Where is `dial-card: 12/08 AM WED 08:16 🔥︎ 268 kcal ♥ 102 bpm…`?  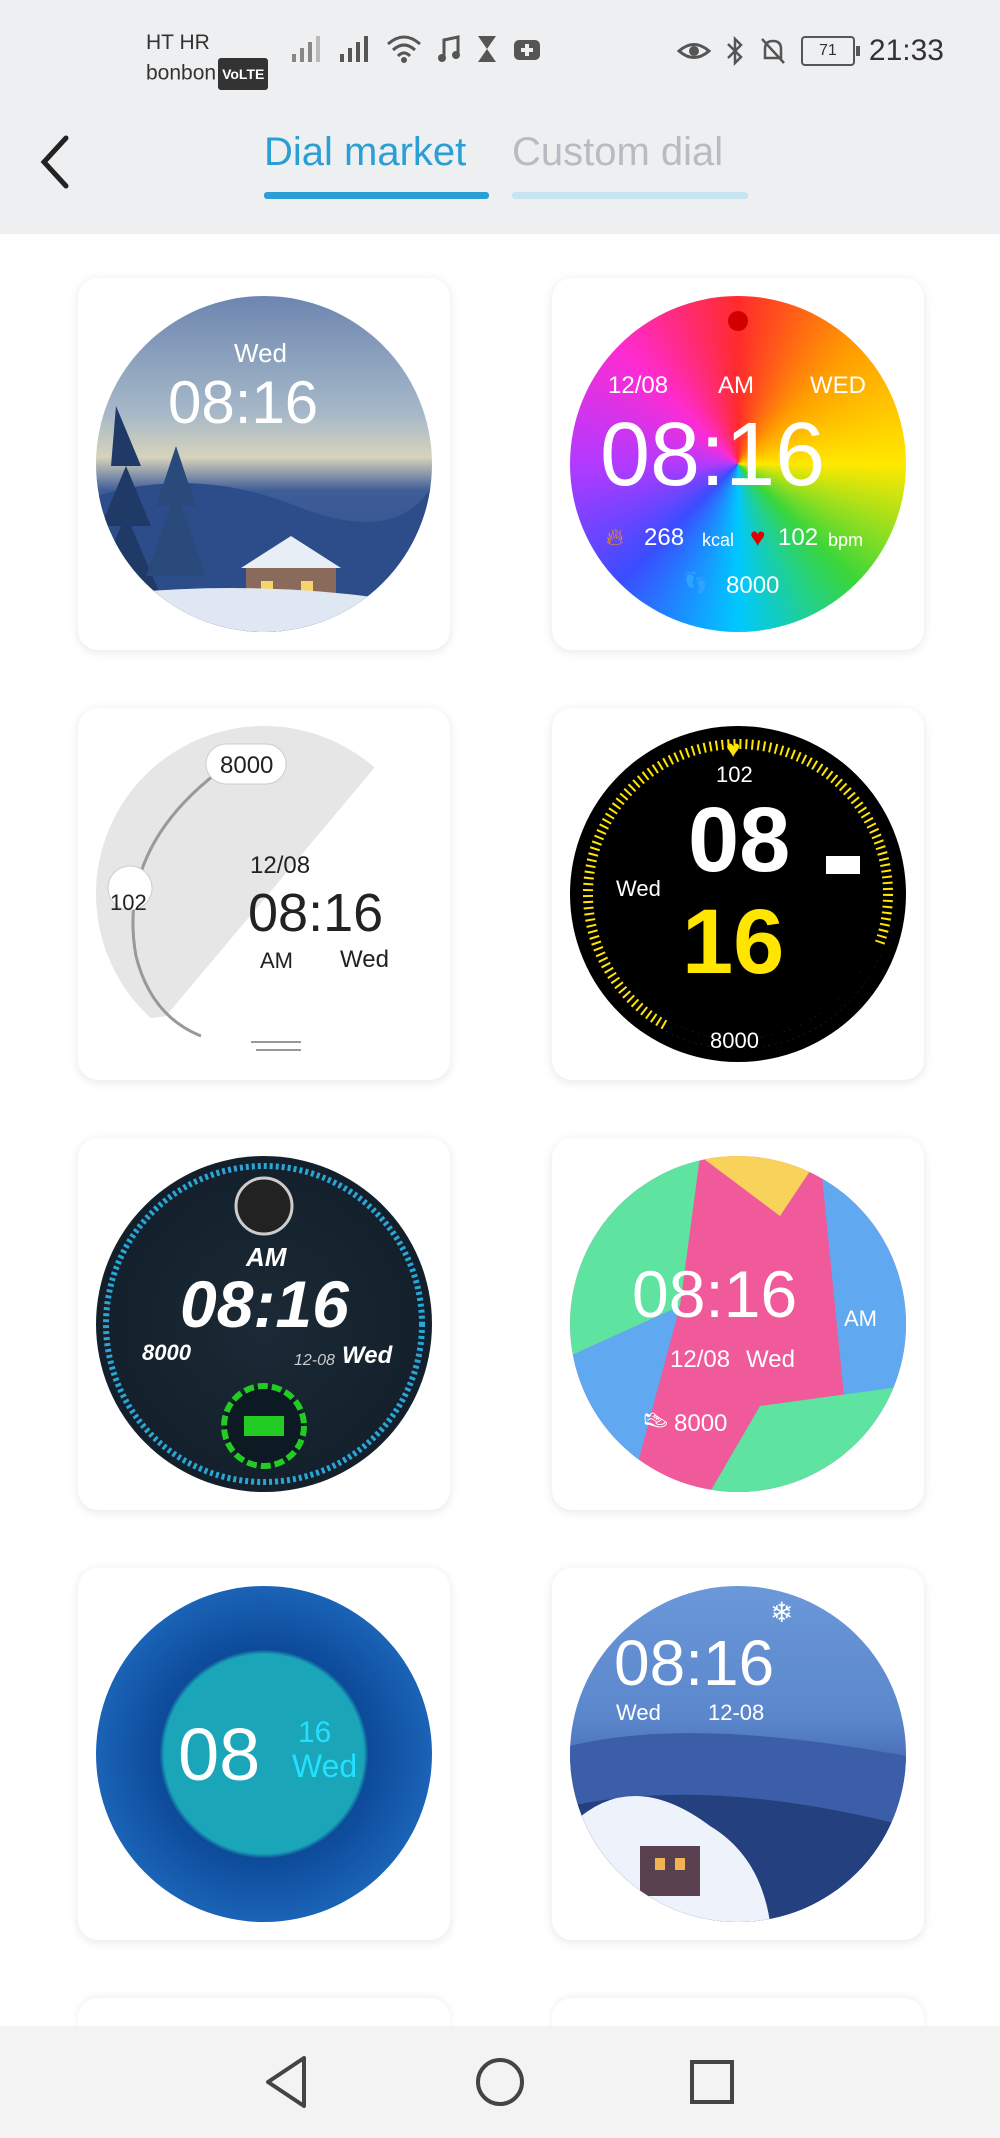
dial-card: 12/08 AM WED 08:16 🔥︎ 268 kcal ♥ 102 bpm… is located at coordinates (738, 464).